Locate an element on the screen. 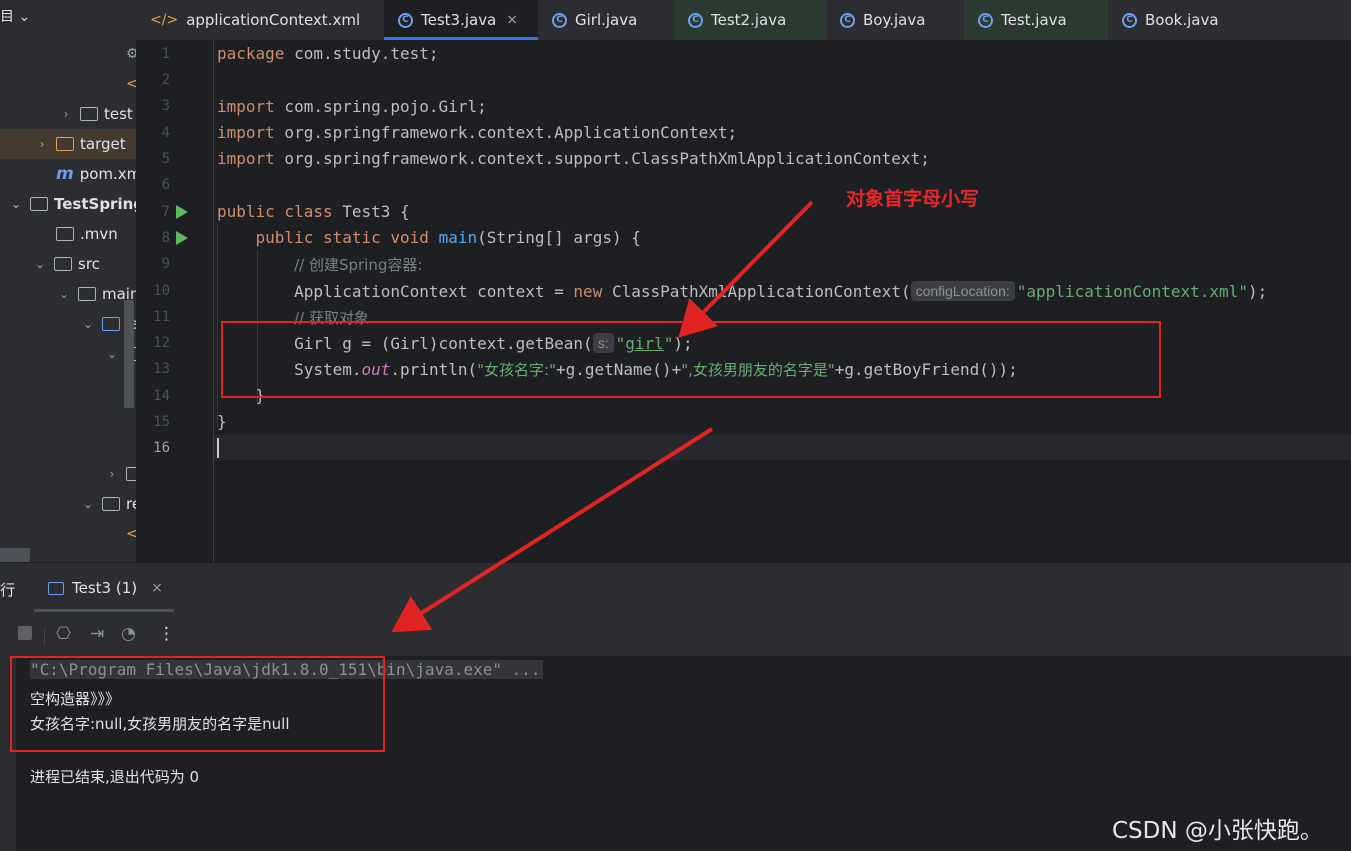 Image resolution: width=1351 pixels, height=851 pixels. arrow-to-console is located at coordinates (552, 530).